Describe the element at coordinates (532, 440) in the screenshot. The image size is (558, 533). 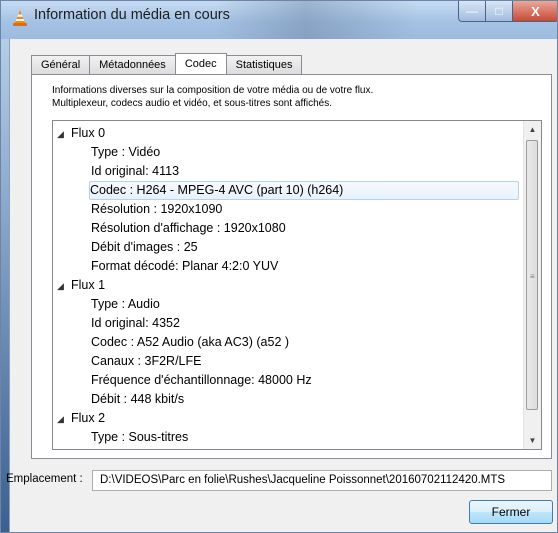
I see `scroll-down-arrow-icon: ▼` at that location.